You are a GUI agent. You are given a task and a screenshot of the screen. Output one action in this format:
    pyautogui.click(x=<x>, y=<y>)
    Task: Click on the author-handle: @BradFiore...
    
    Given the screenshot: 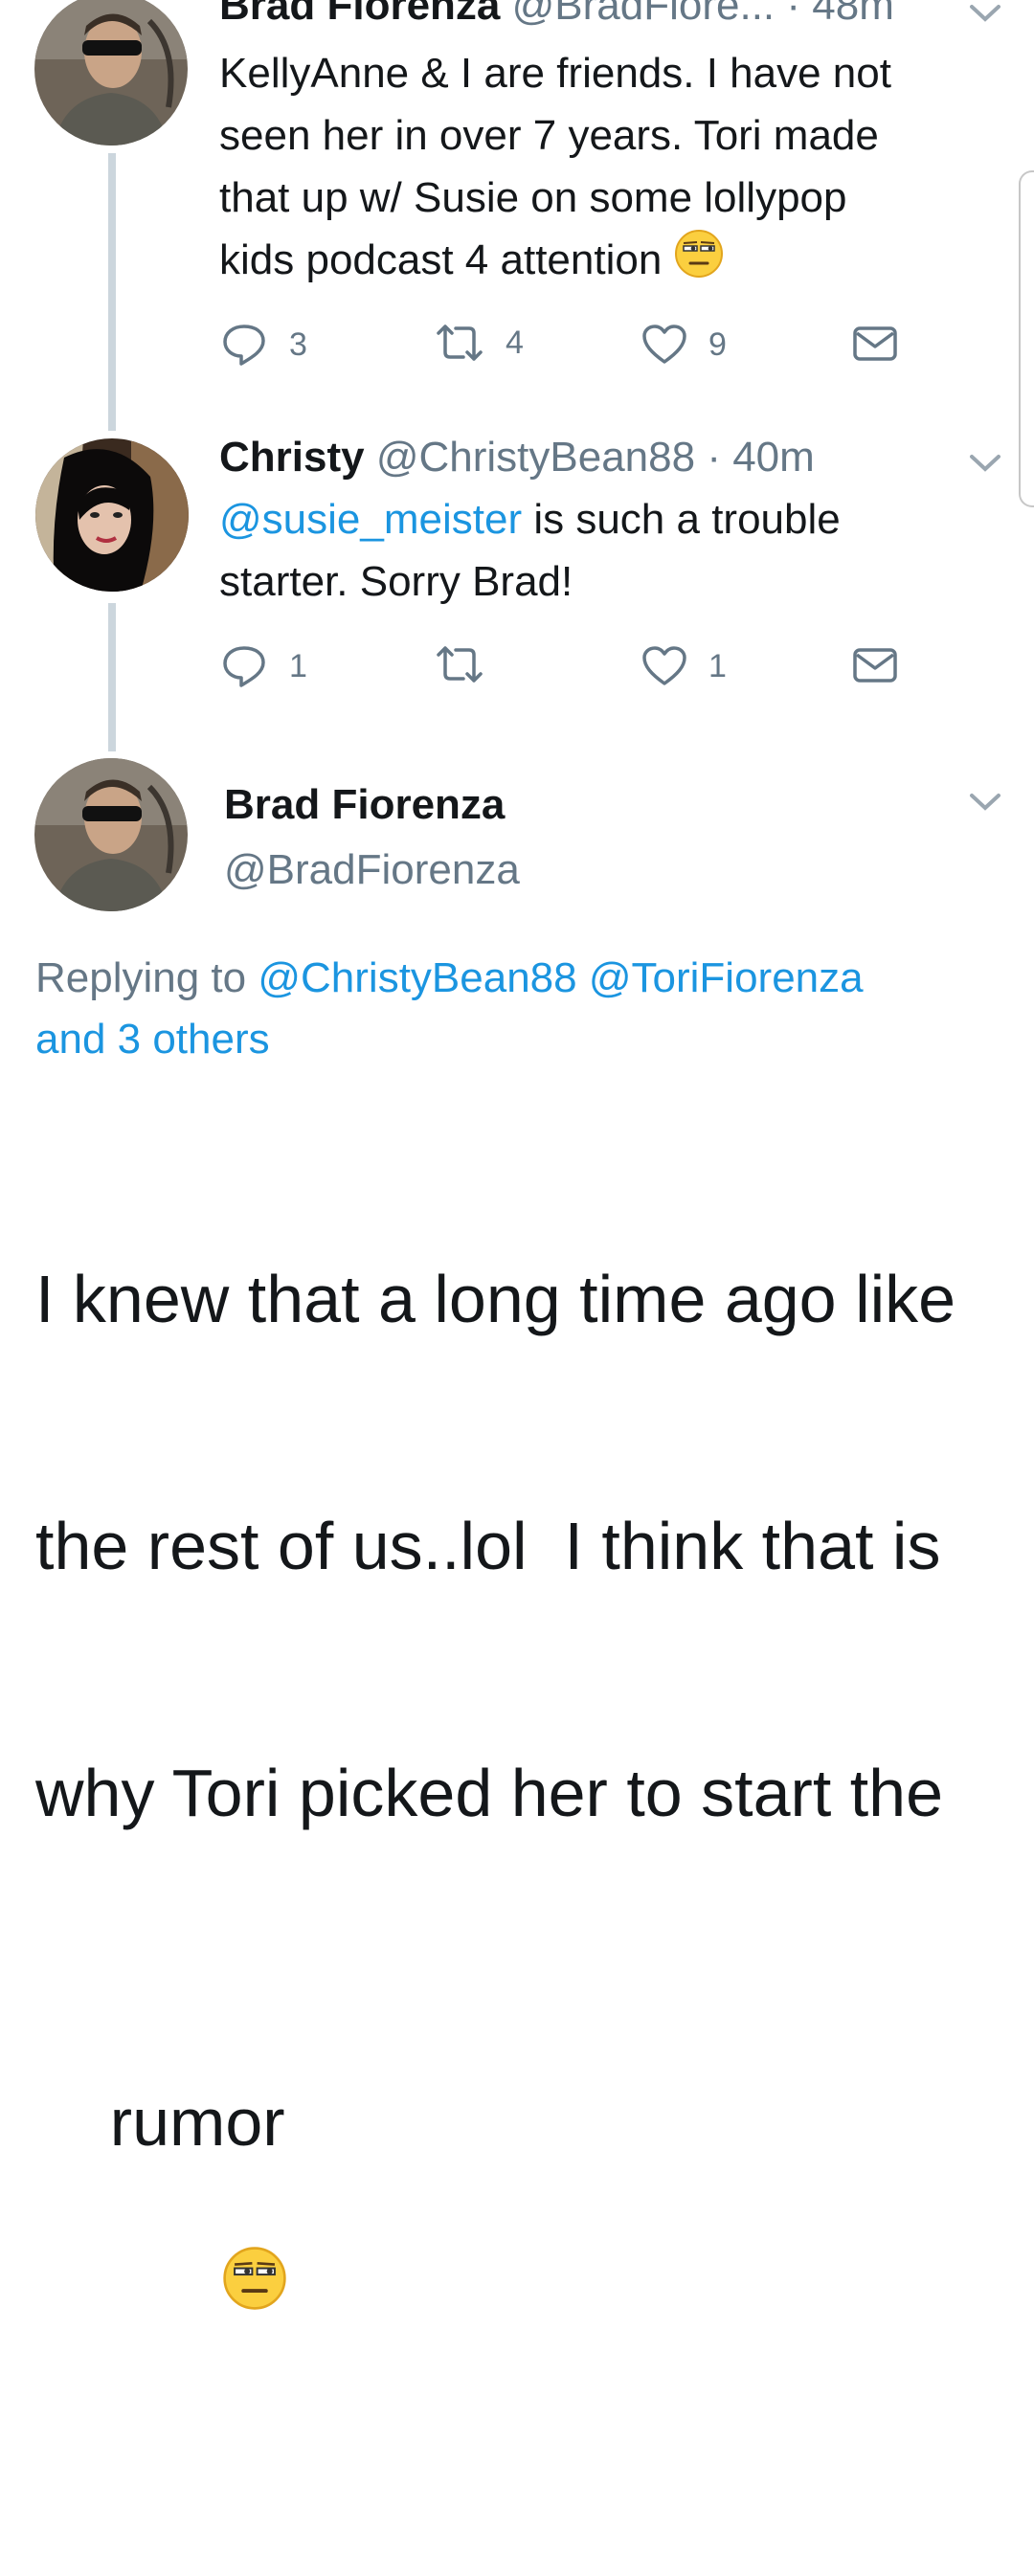 What is the action you would take?
    pyautogui.click(x=644, y=14)
    